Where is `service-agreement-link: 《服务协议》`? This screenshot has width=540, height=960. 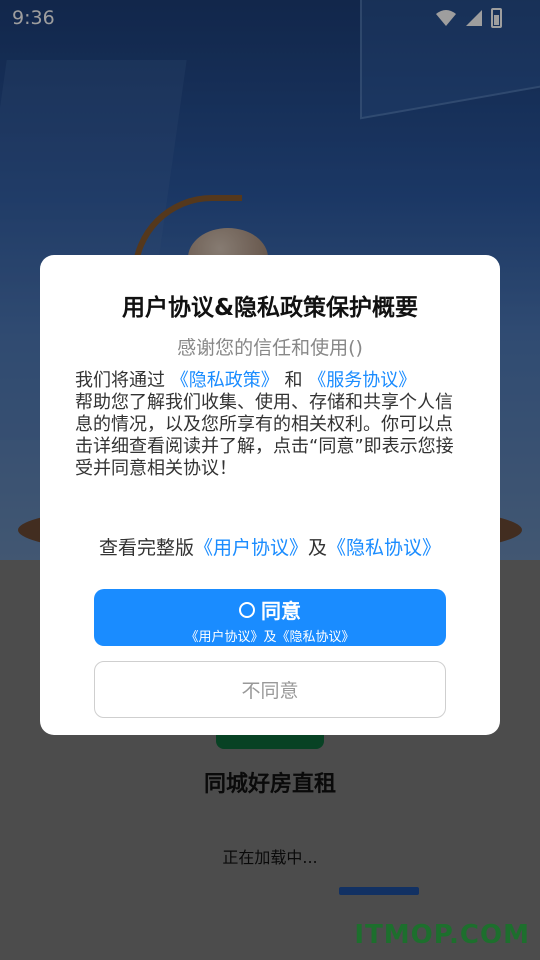 service-agreement-link: 《服务协议》 is located at coordinates (362, 380).